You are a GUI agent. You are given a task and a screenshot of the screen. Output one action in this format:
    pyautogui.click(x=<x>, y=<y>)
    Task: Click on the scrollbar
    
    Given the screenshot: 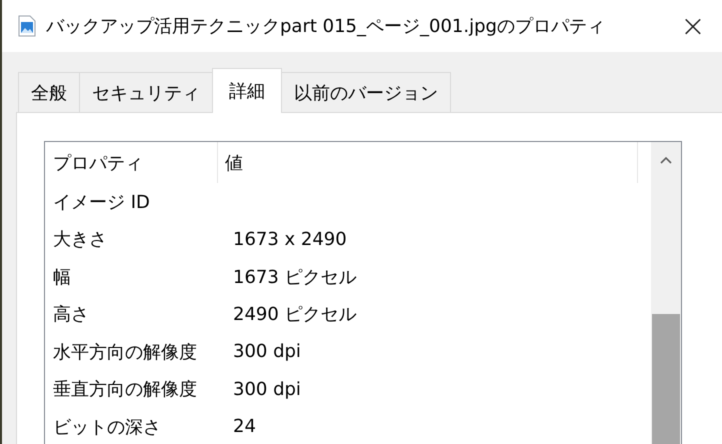 What is the action you would take?
    pyautogui.click(x=666, y=293)
    